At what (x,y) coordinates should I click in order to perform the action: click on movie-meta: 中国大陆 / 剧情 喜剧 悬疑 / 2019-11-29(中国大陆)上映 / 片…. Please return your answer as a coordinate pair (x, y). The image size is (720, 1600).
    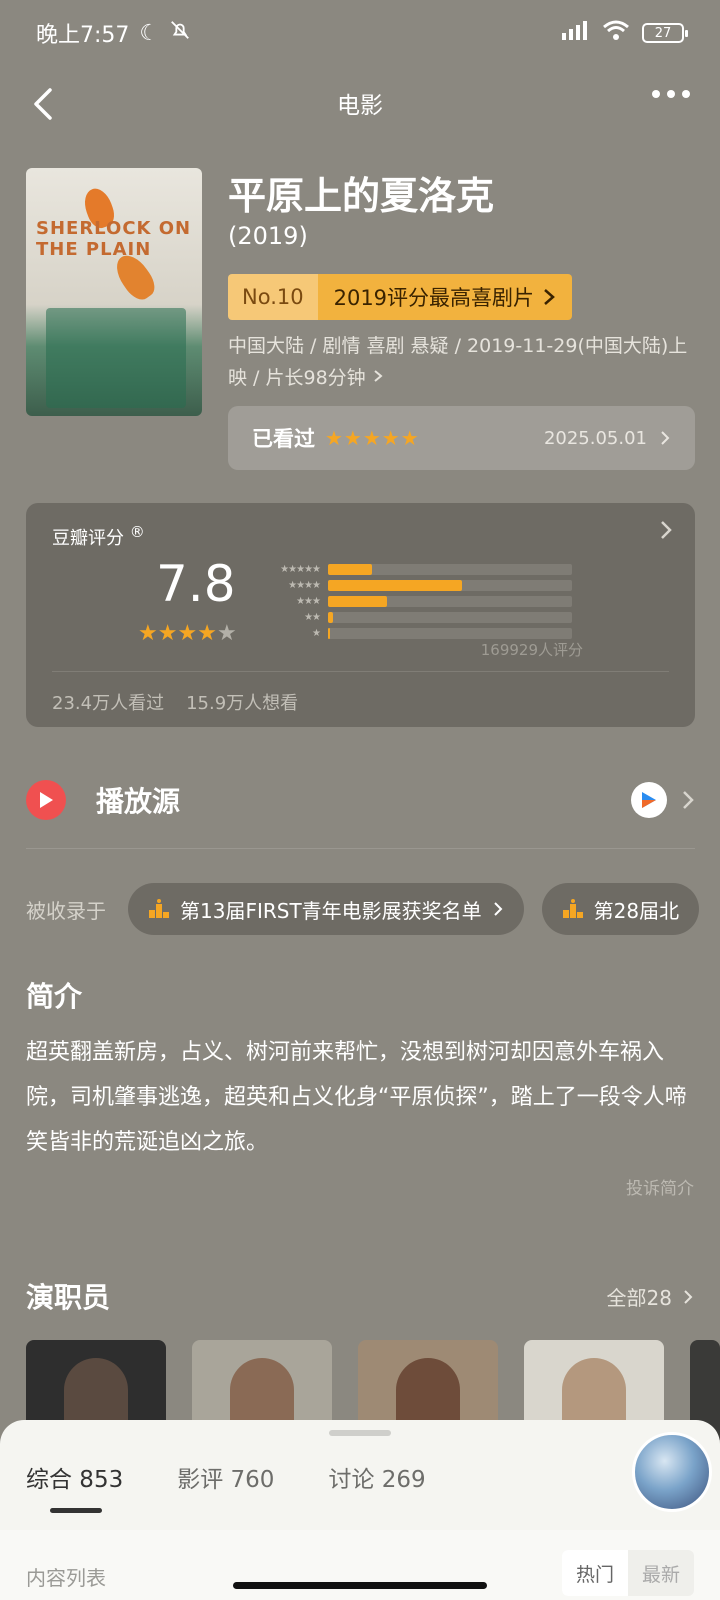
    Looking at the image, I should click on (463, 362).